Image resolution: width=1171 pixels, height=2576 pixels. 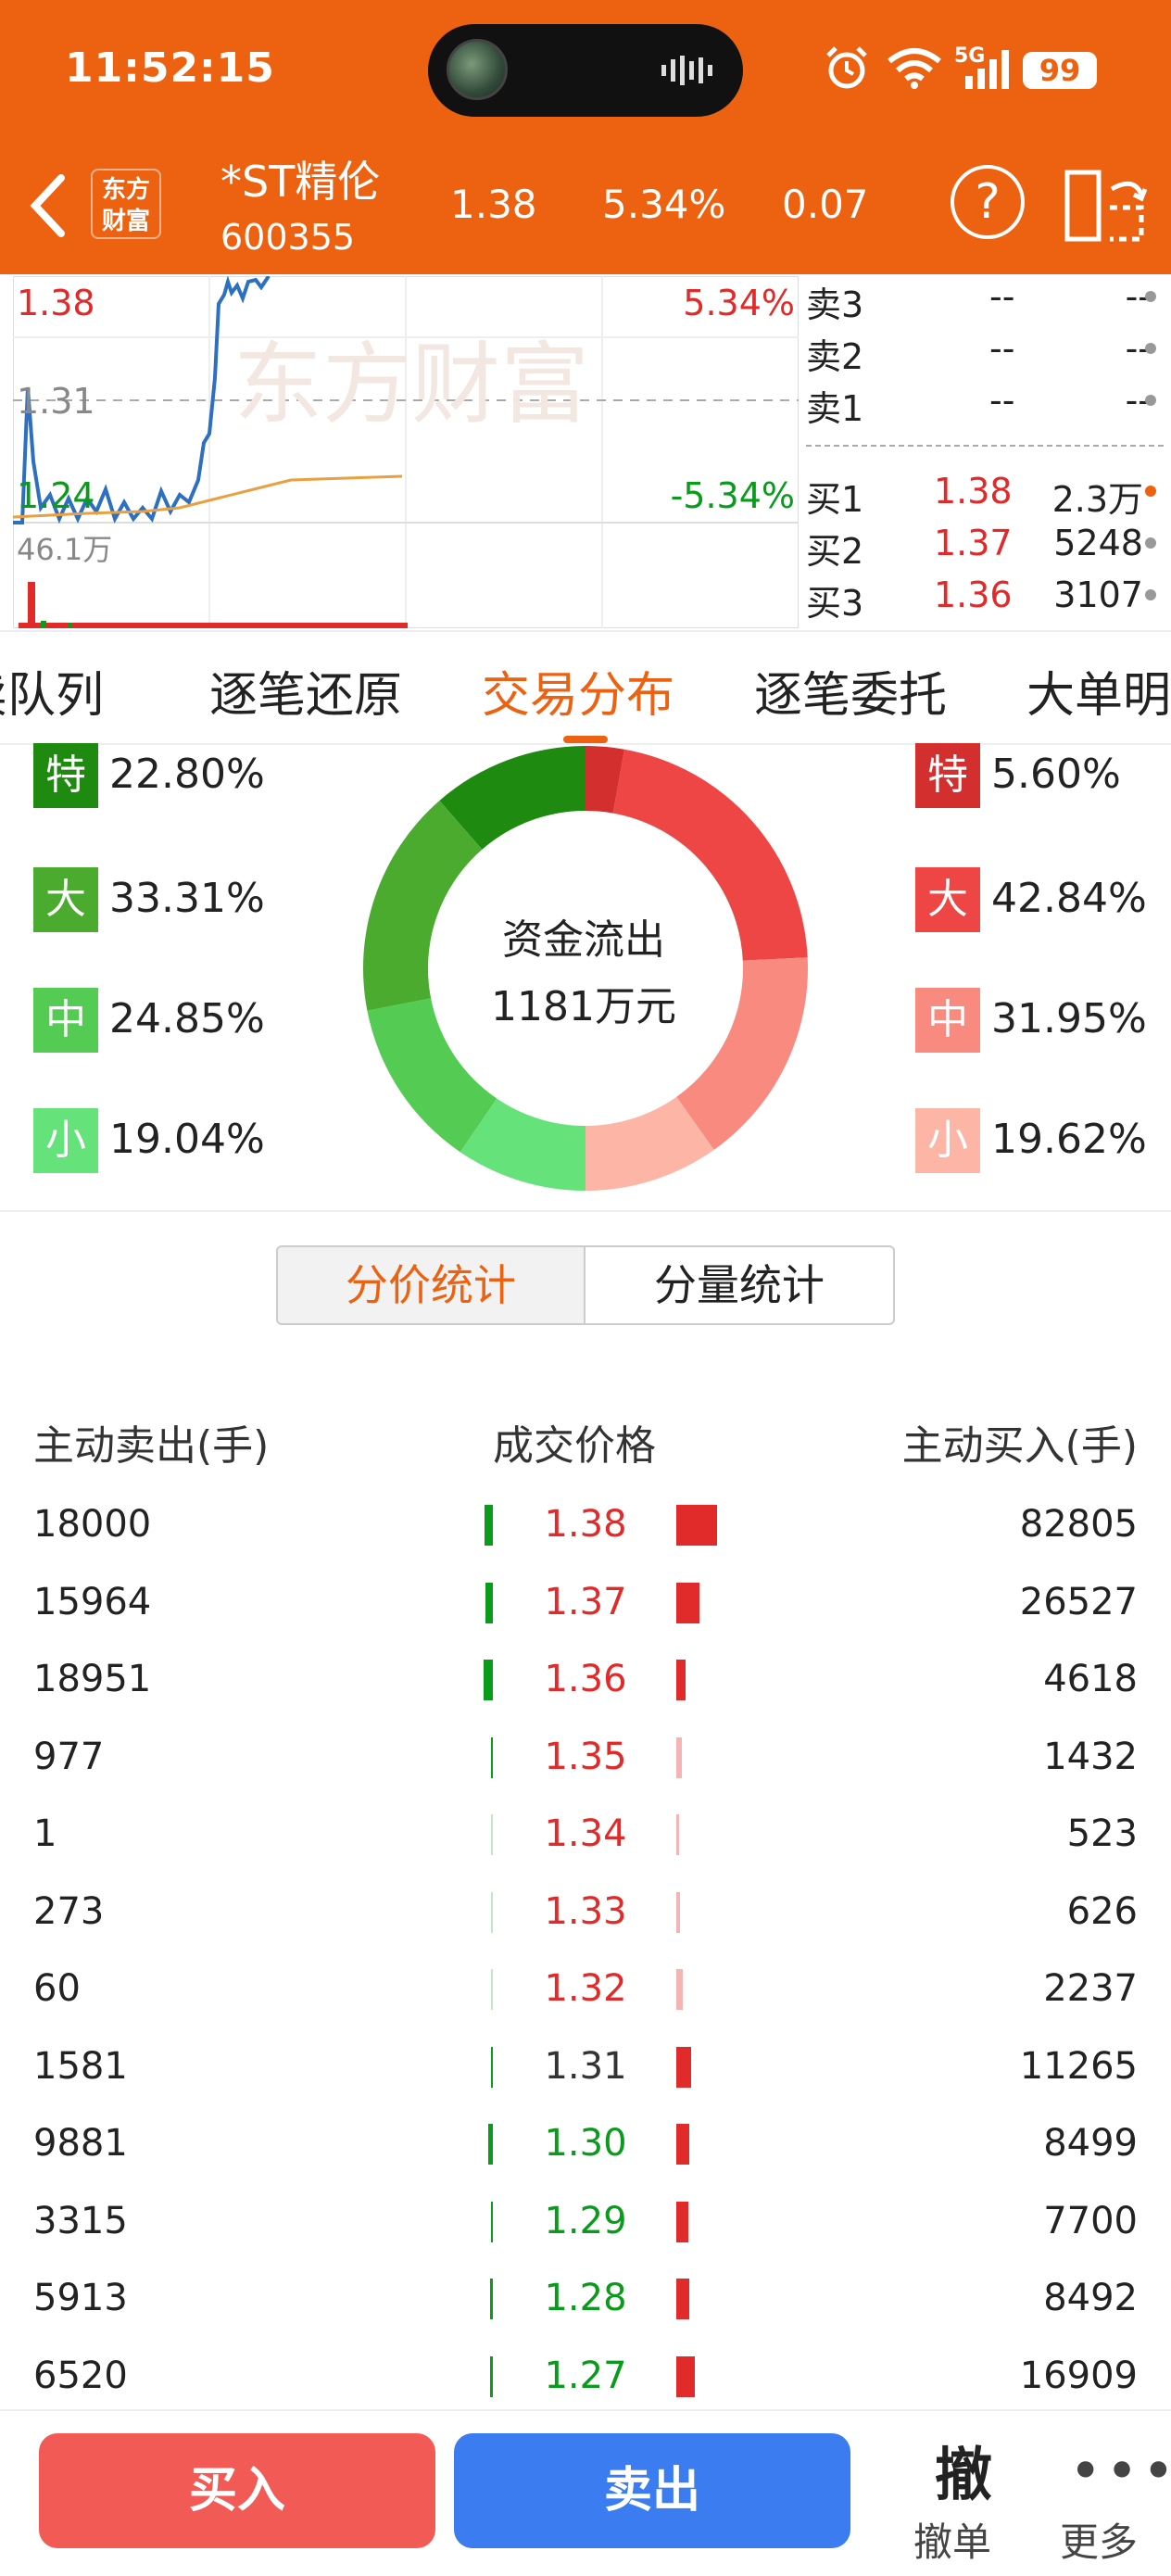 What do you see at coordinates (187, 1139) in the screenshot?
I see `legend-value: 19.04%` at bounding box center [187, 1139].